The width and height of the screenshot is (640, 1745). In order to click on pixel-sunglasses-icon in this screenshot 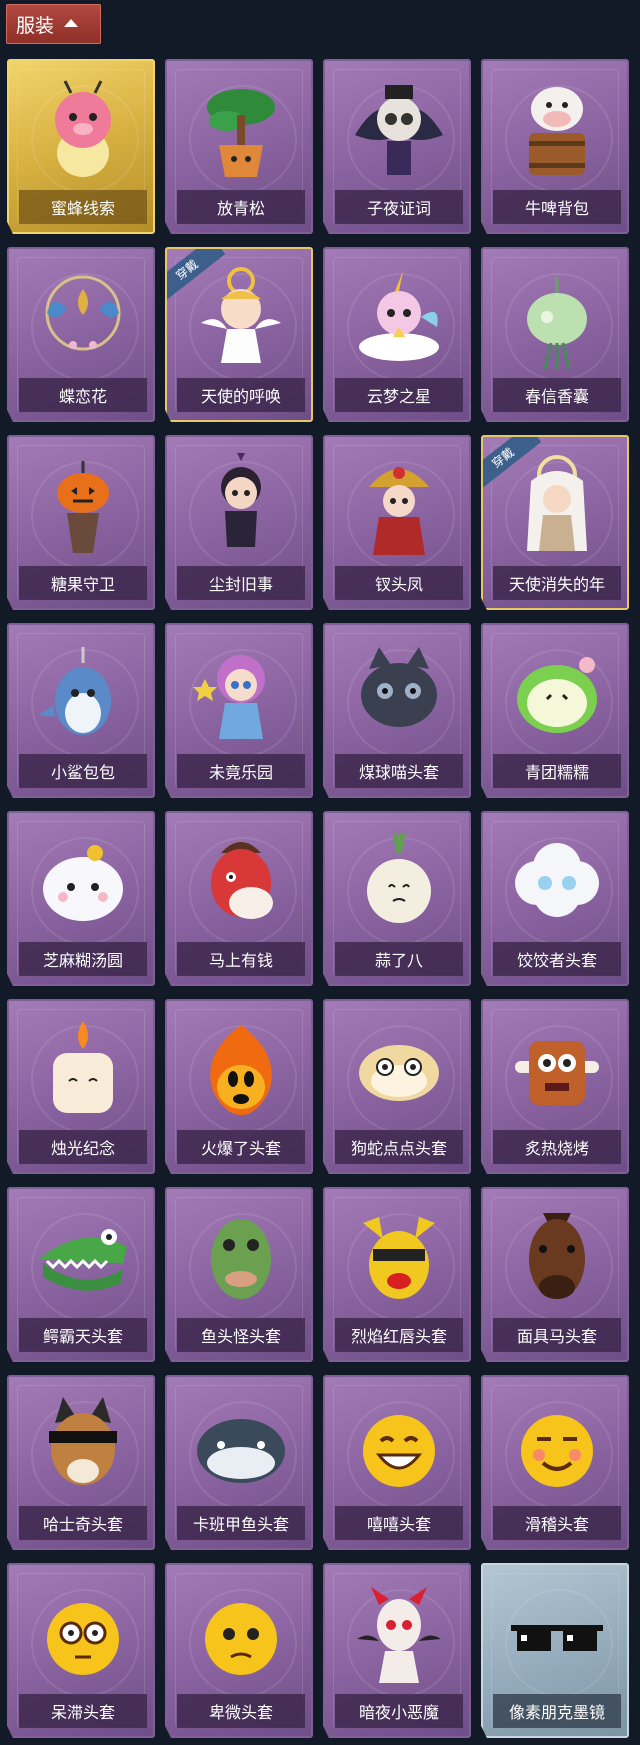, I will do `click(557, 1638)`.